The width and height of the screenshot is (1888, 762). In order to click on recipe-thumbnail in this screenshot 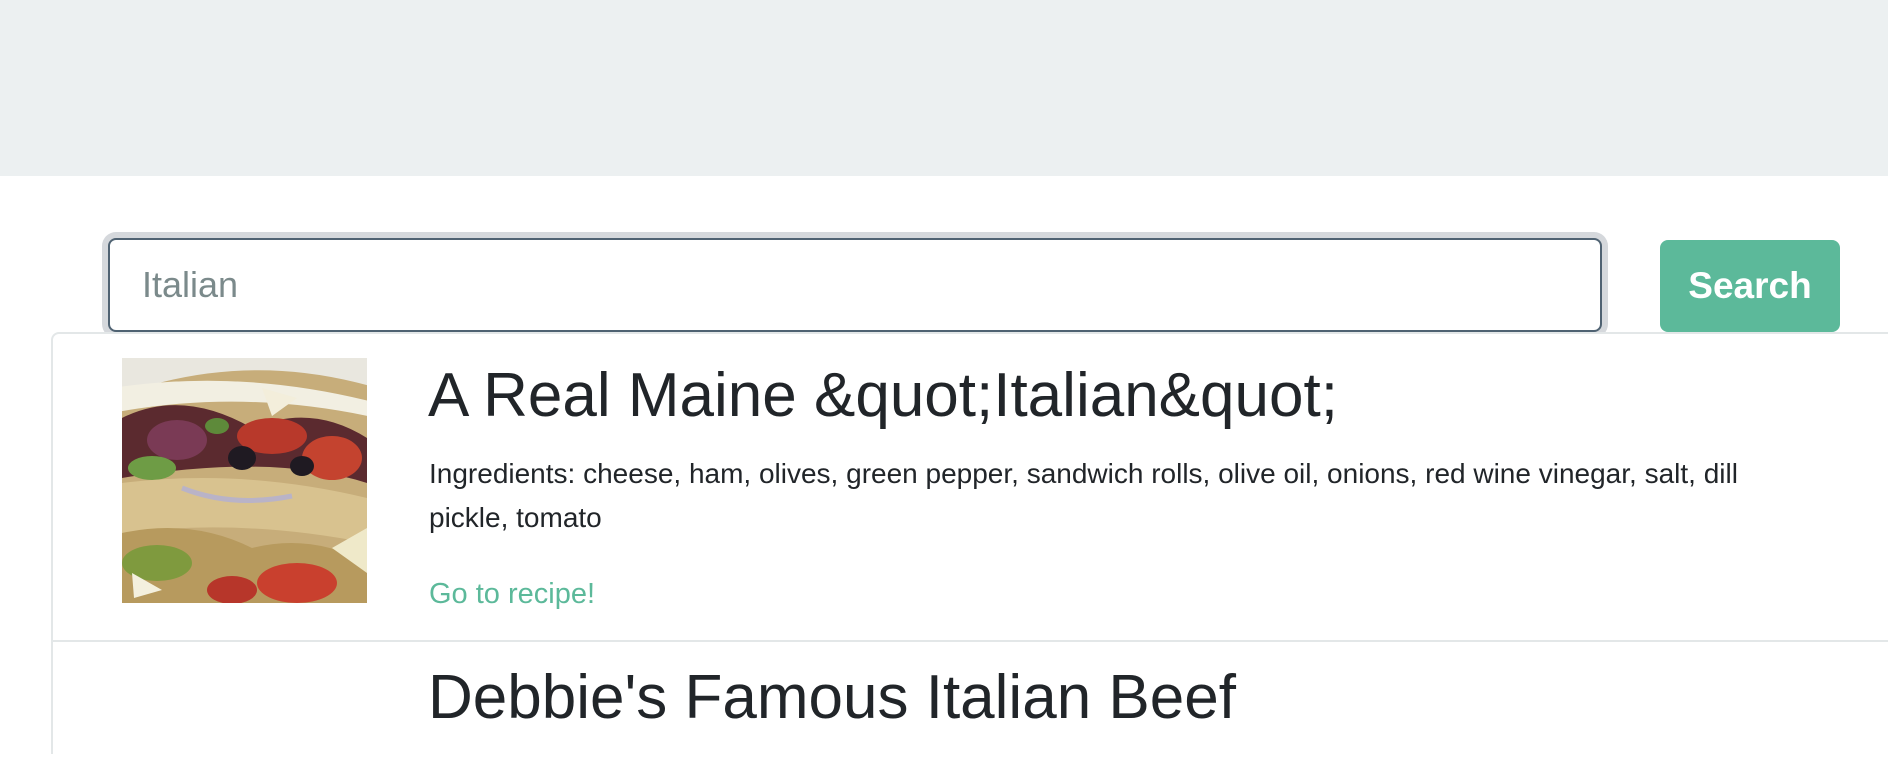, I will do `click(244, 480)`.